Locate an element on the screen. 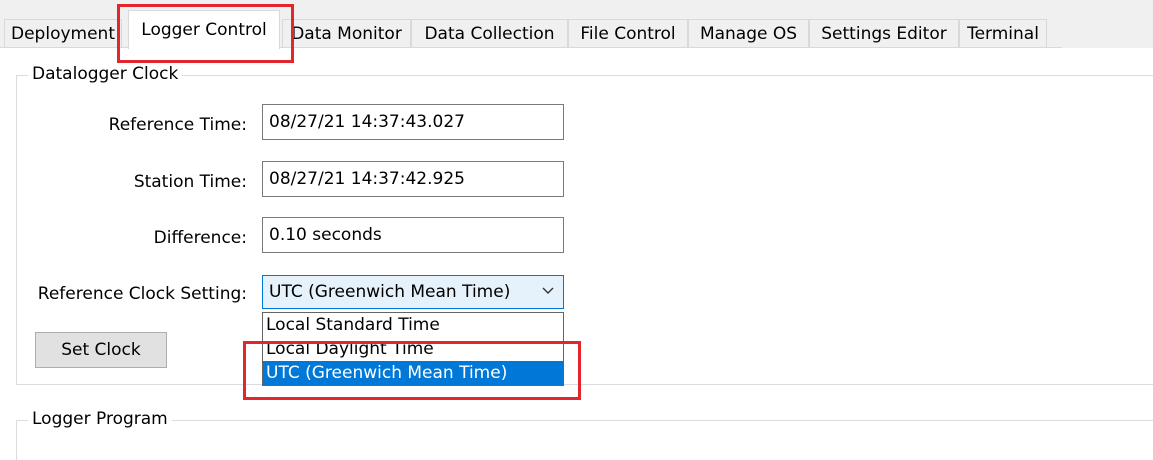 The height and width of the screenshot is (460, 1153). tab-data-collection: Data Collection is located at coordinates (489, 33).